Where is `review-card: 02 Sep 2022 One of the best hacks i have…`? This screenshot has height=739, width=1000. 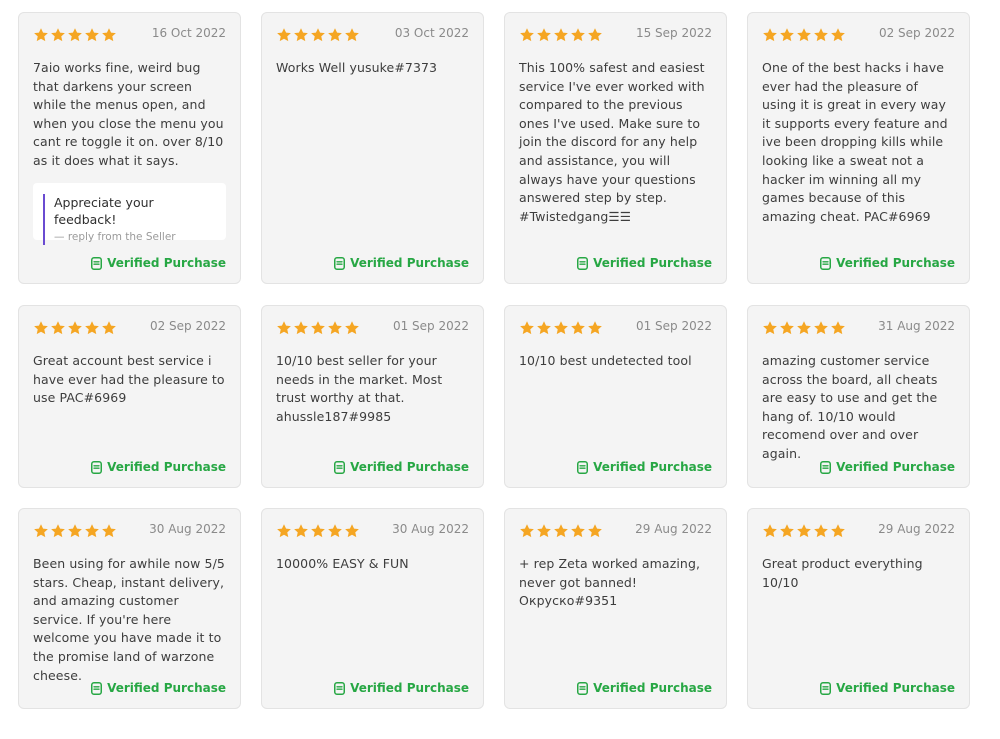
review-card: 02 Sep 2022 One of the best hacks i have… is located at coordinates (858, 148).